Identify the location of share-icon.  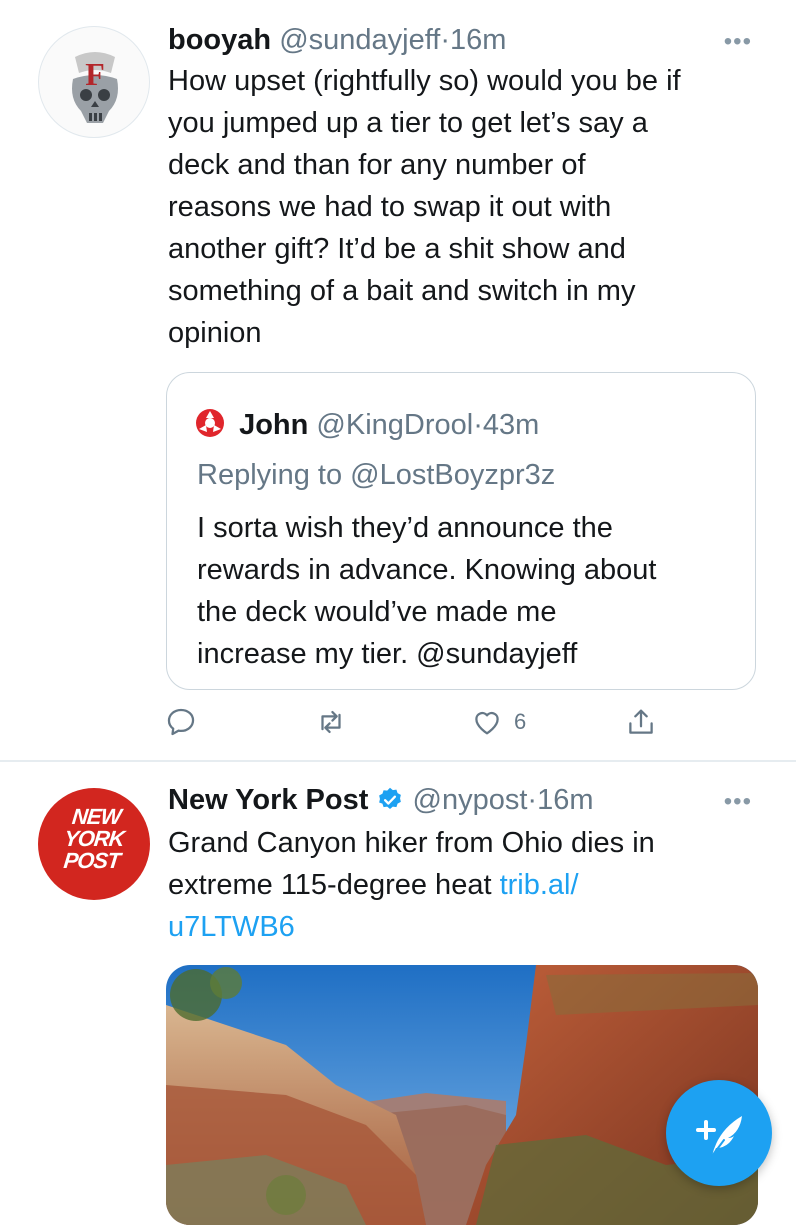
(641, 721).